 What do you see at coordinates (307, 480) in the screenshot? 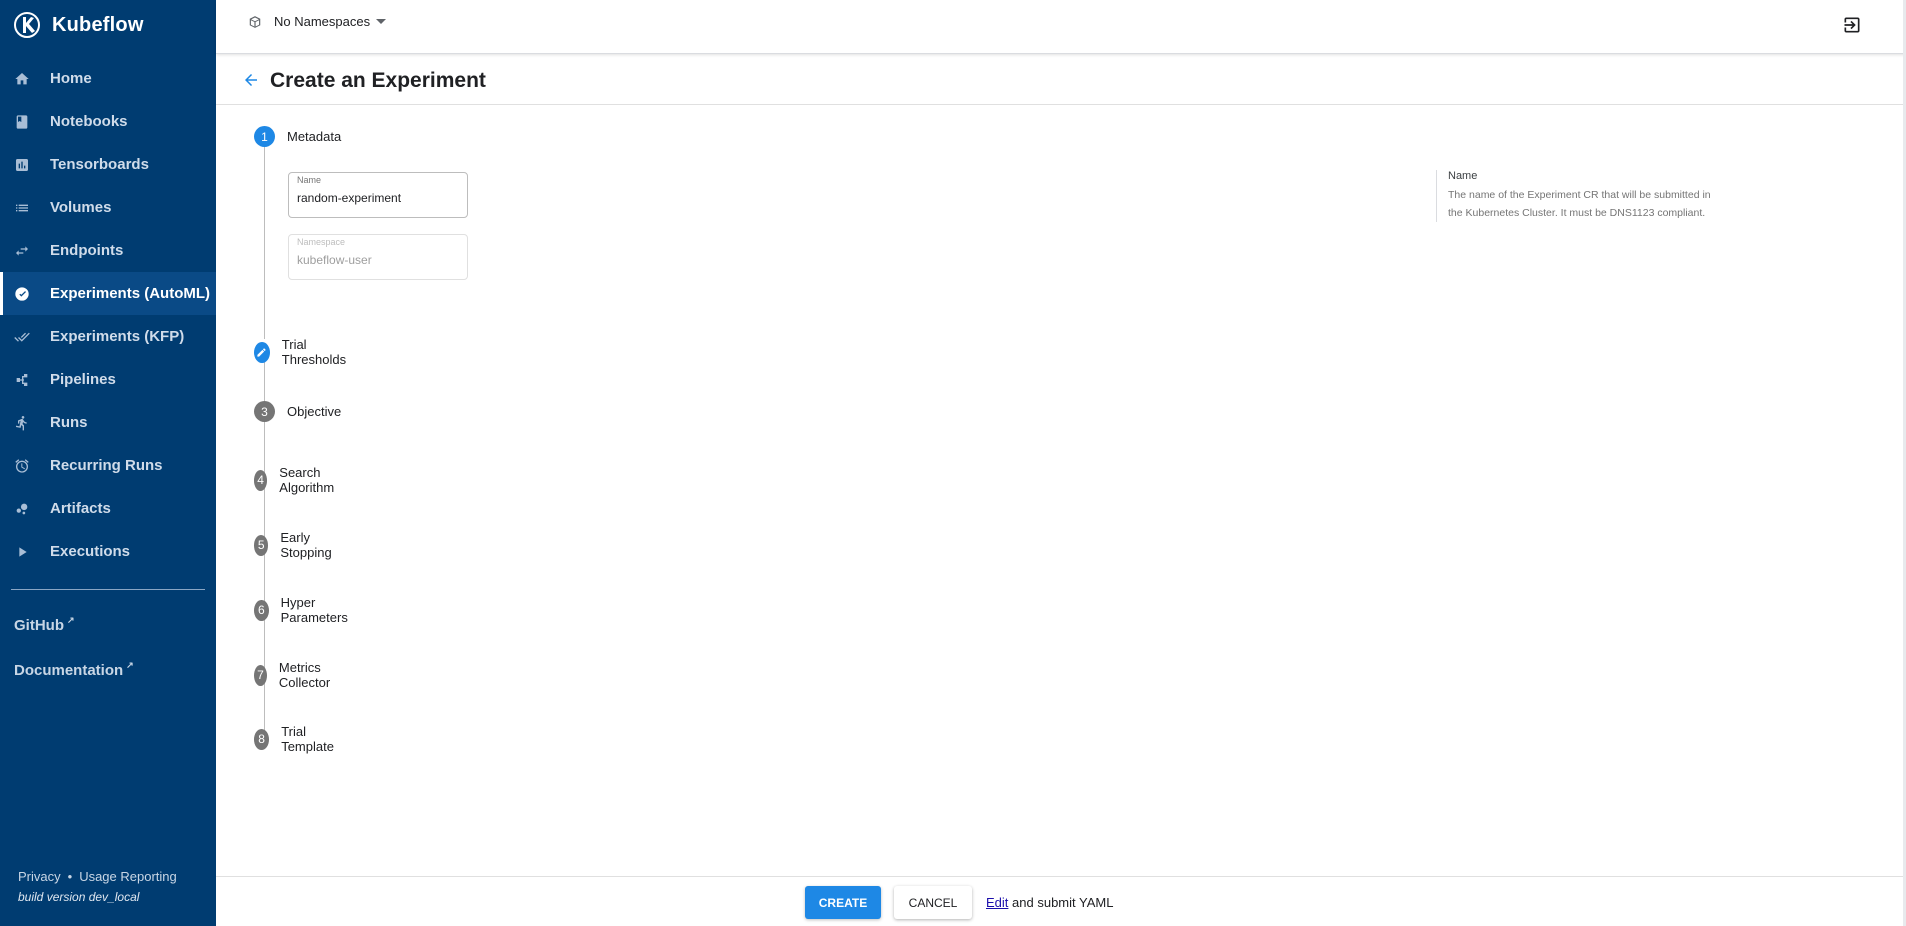
I see `step-label: Search Algorithm` at bounding box center [307, 480].